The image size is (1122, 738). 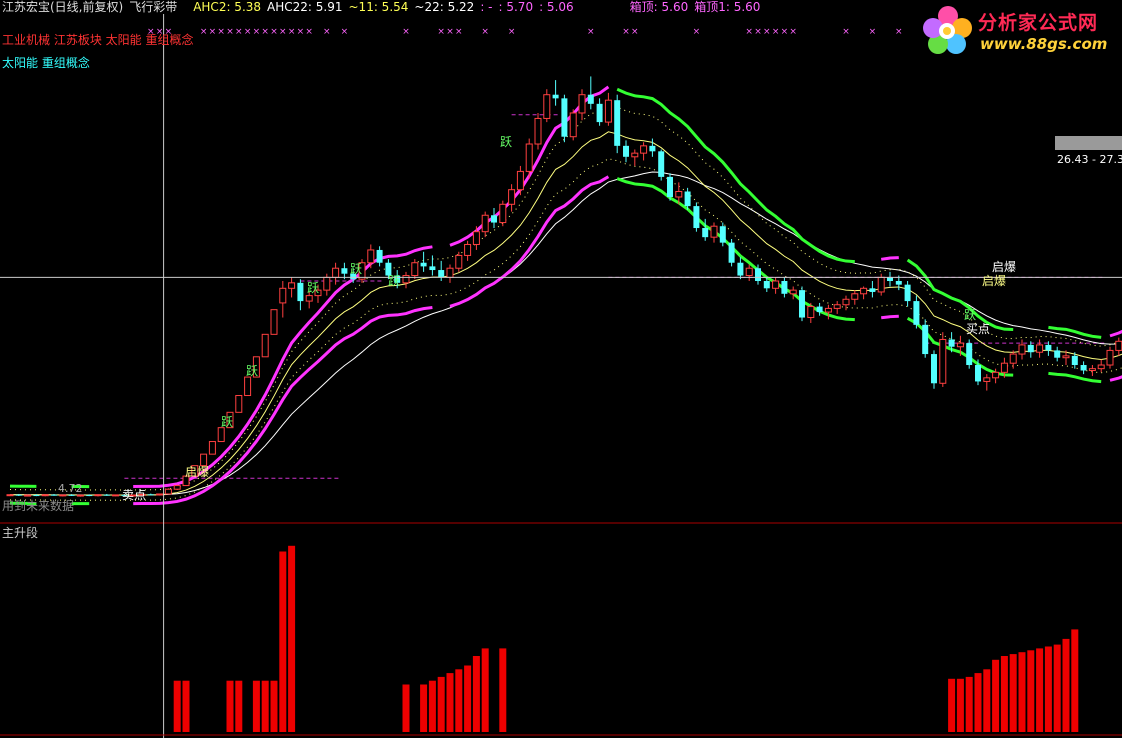 What do you see at coordinates (793, 32) in the screenshot?
I see `top-signal-marker-89: ×` at bounding box center [793, 32].